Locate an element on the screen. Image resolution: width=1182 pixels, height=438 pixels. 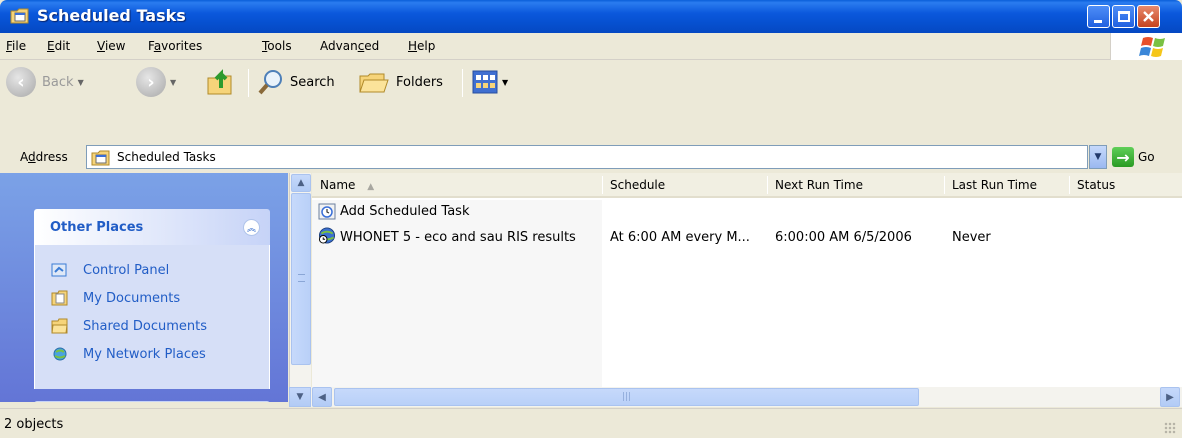
windows-logo is located at coordinates (1146, 46).